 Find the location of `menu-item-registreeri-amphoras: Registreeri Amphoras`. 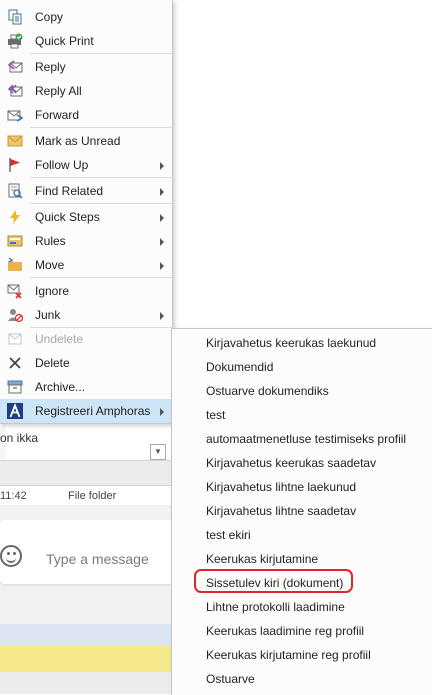

menu-item-registreeri-amphoras: Registreeri Amphoras is located at coordinates (86, 411).